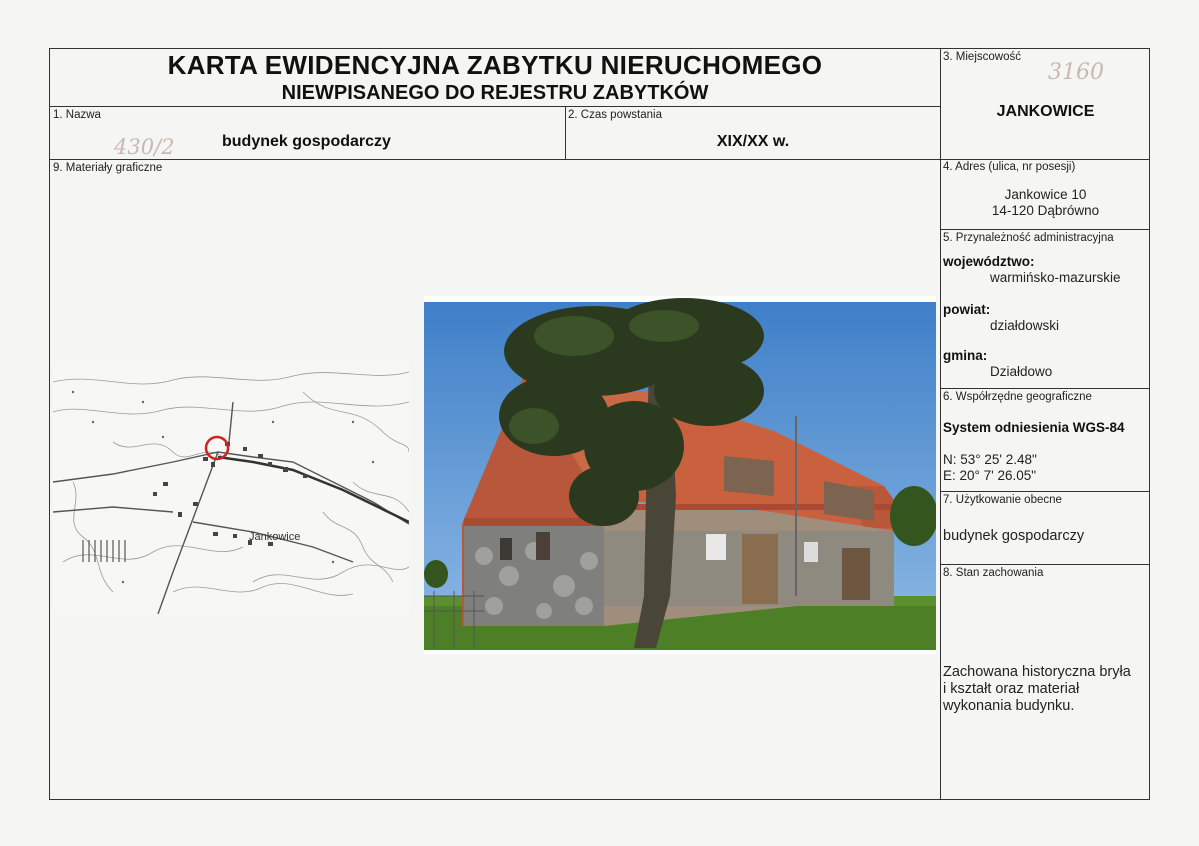 This screenshot has height=846, width=1199. I want to click on coords-label: 6. Współrzędne geograficzne, so click(1017, 397).